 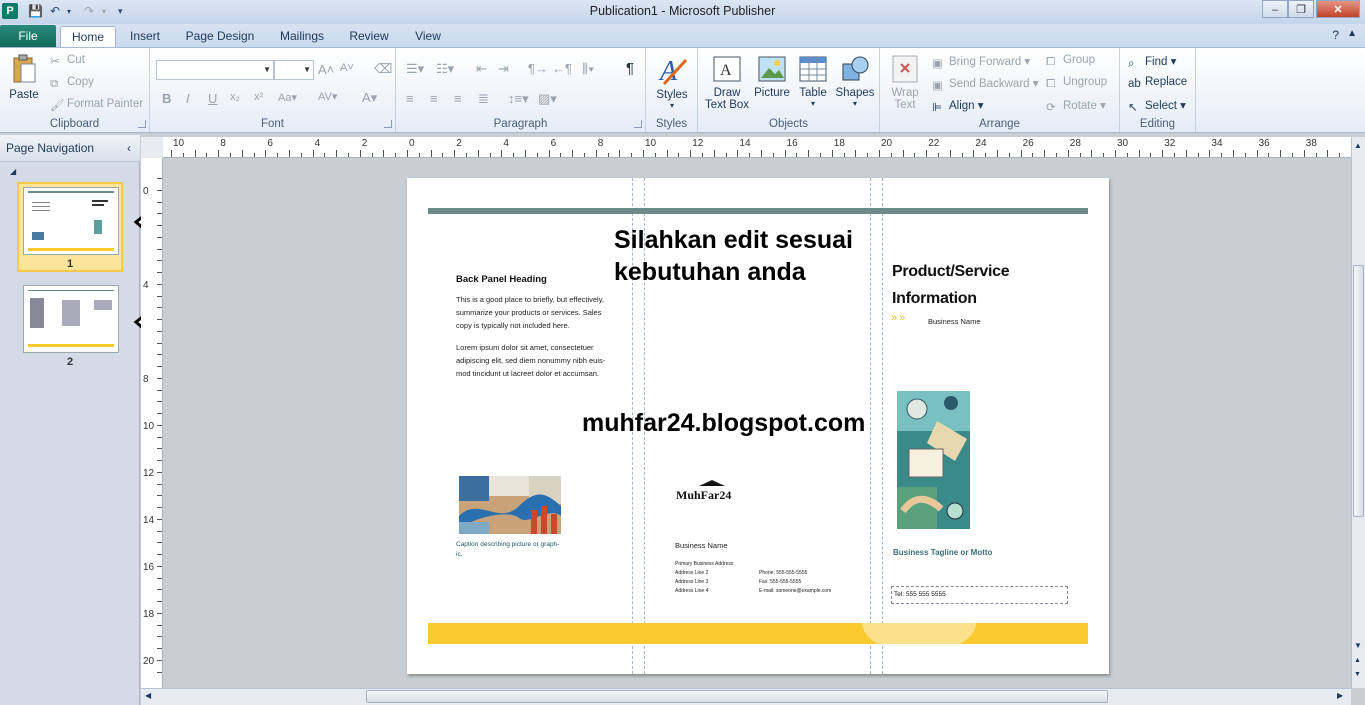 What do you see at coordinates (772, 76) in the screenshot?
I see `picture-button: Picture` at bounding box center [772, 76].